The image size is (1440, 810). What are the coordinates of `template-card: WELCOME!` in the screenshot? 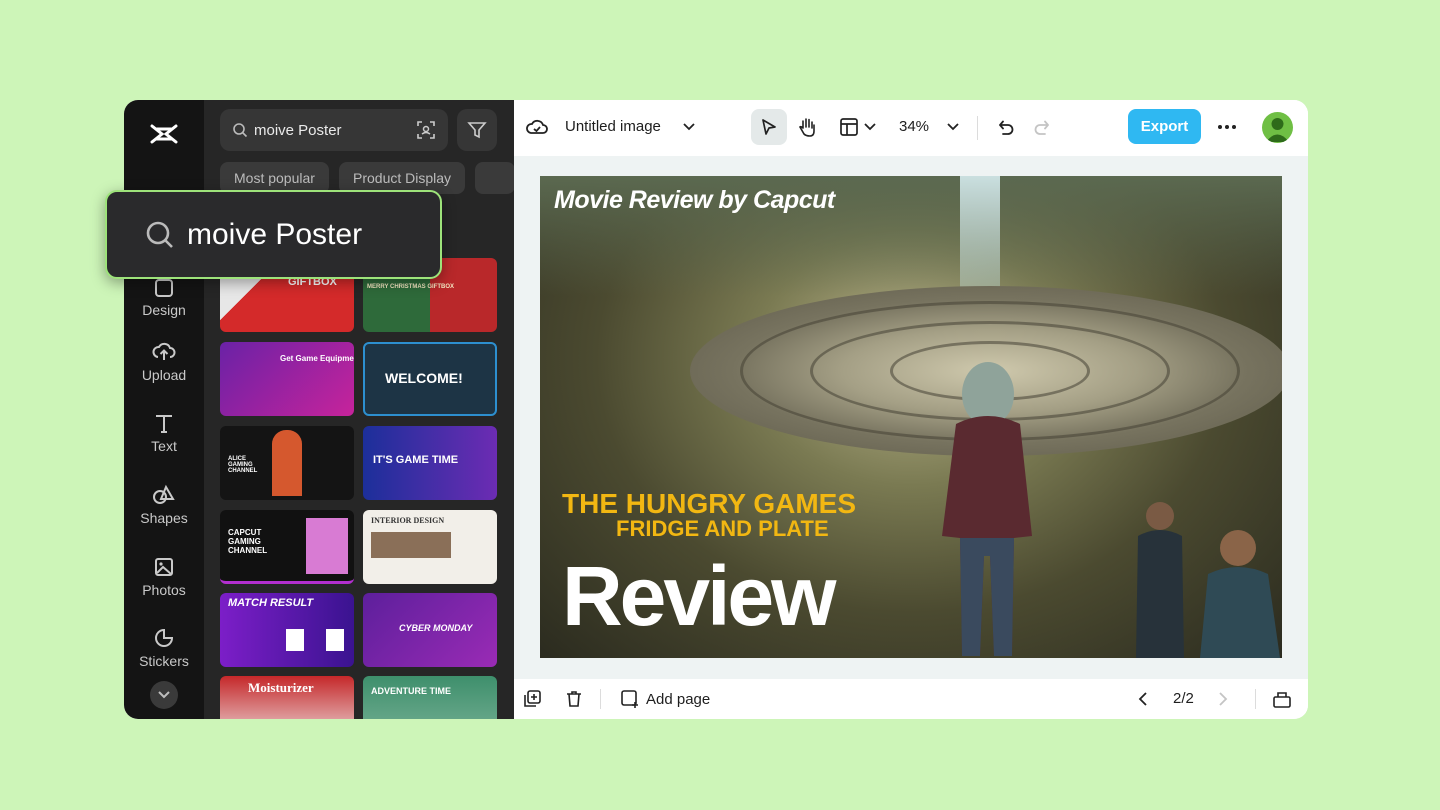 It's located at (430, 379).